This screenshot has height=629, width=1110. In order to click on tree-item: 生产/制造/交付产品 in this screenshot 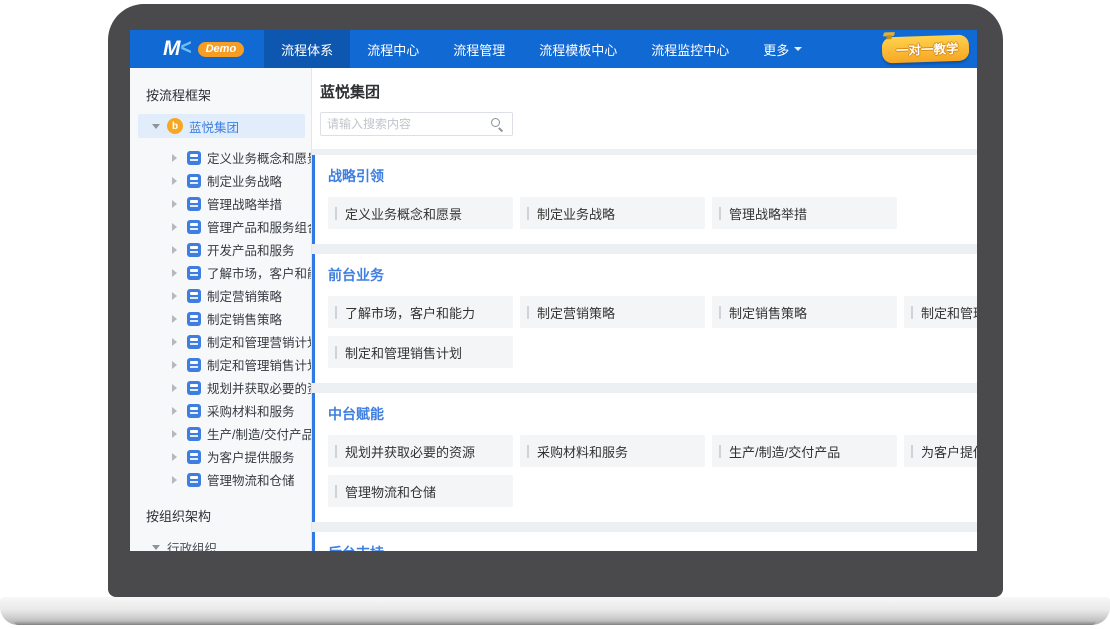, I will do `click(220, 433)`.